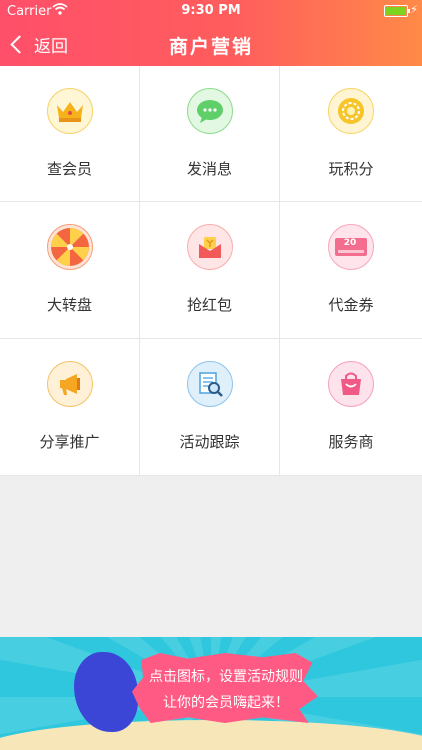 This screenshot has width=422, height=750. Describe the element at coordinates (209, 111) in the screenshot. I see `chat-bubble-icon` at that location.